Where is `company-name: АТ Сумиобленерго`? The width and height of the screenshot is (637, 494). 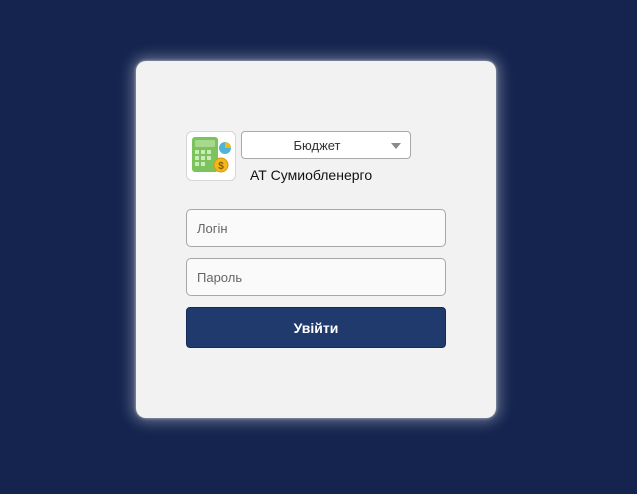 company-name: АТ Сумиобленерго is located at coordinates (311, 175).